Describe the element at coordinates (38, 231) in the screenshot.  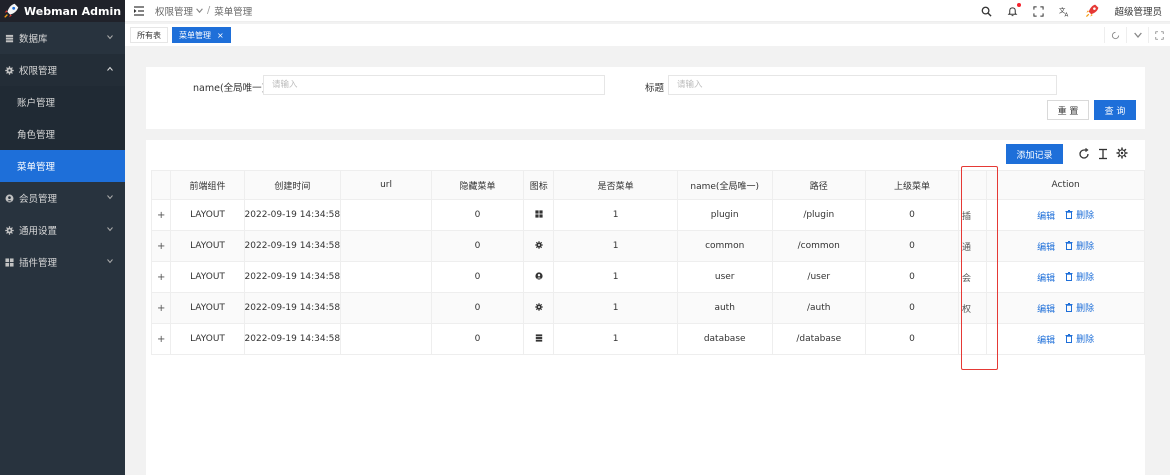
I see `sidebar-item-label: 通用设置` at that location.